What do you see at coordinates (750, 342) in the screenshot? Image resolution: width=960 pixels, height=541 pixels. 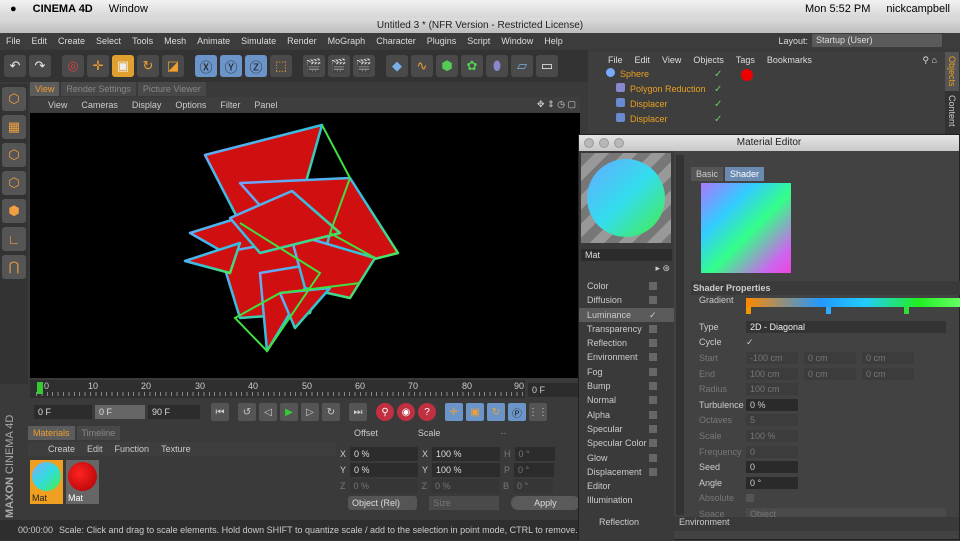 I see `cycle-checkbox: ✓` at bounding box center [750, 342].